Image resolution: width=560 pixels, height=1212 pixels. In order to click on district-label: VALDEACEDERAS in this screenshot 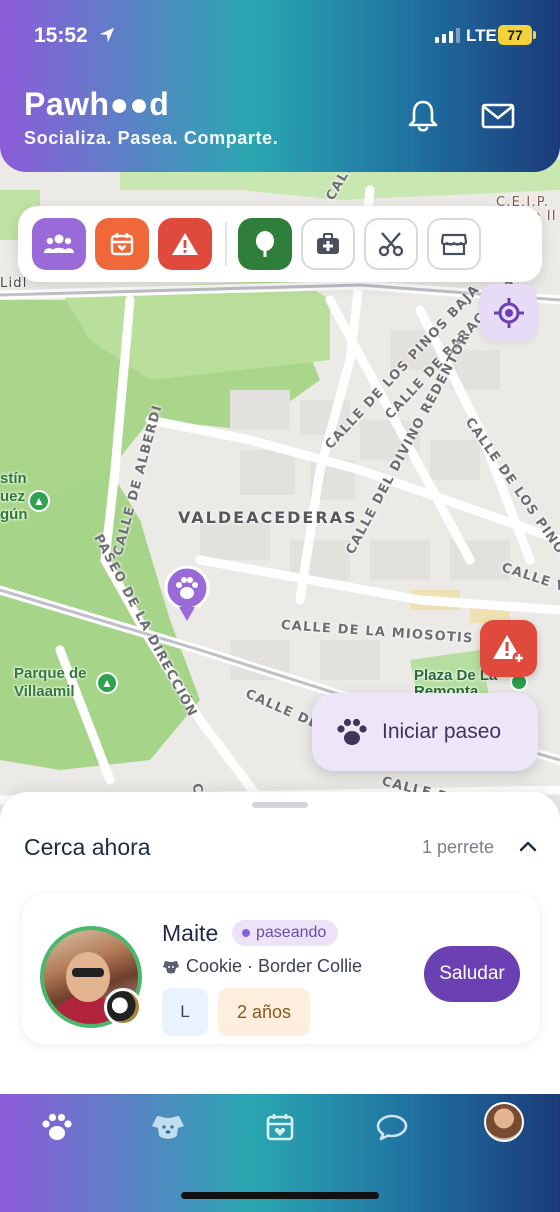, I will do `click(268, 517)`.